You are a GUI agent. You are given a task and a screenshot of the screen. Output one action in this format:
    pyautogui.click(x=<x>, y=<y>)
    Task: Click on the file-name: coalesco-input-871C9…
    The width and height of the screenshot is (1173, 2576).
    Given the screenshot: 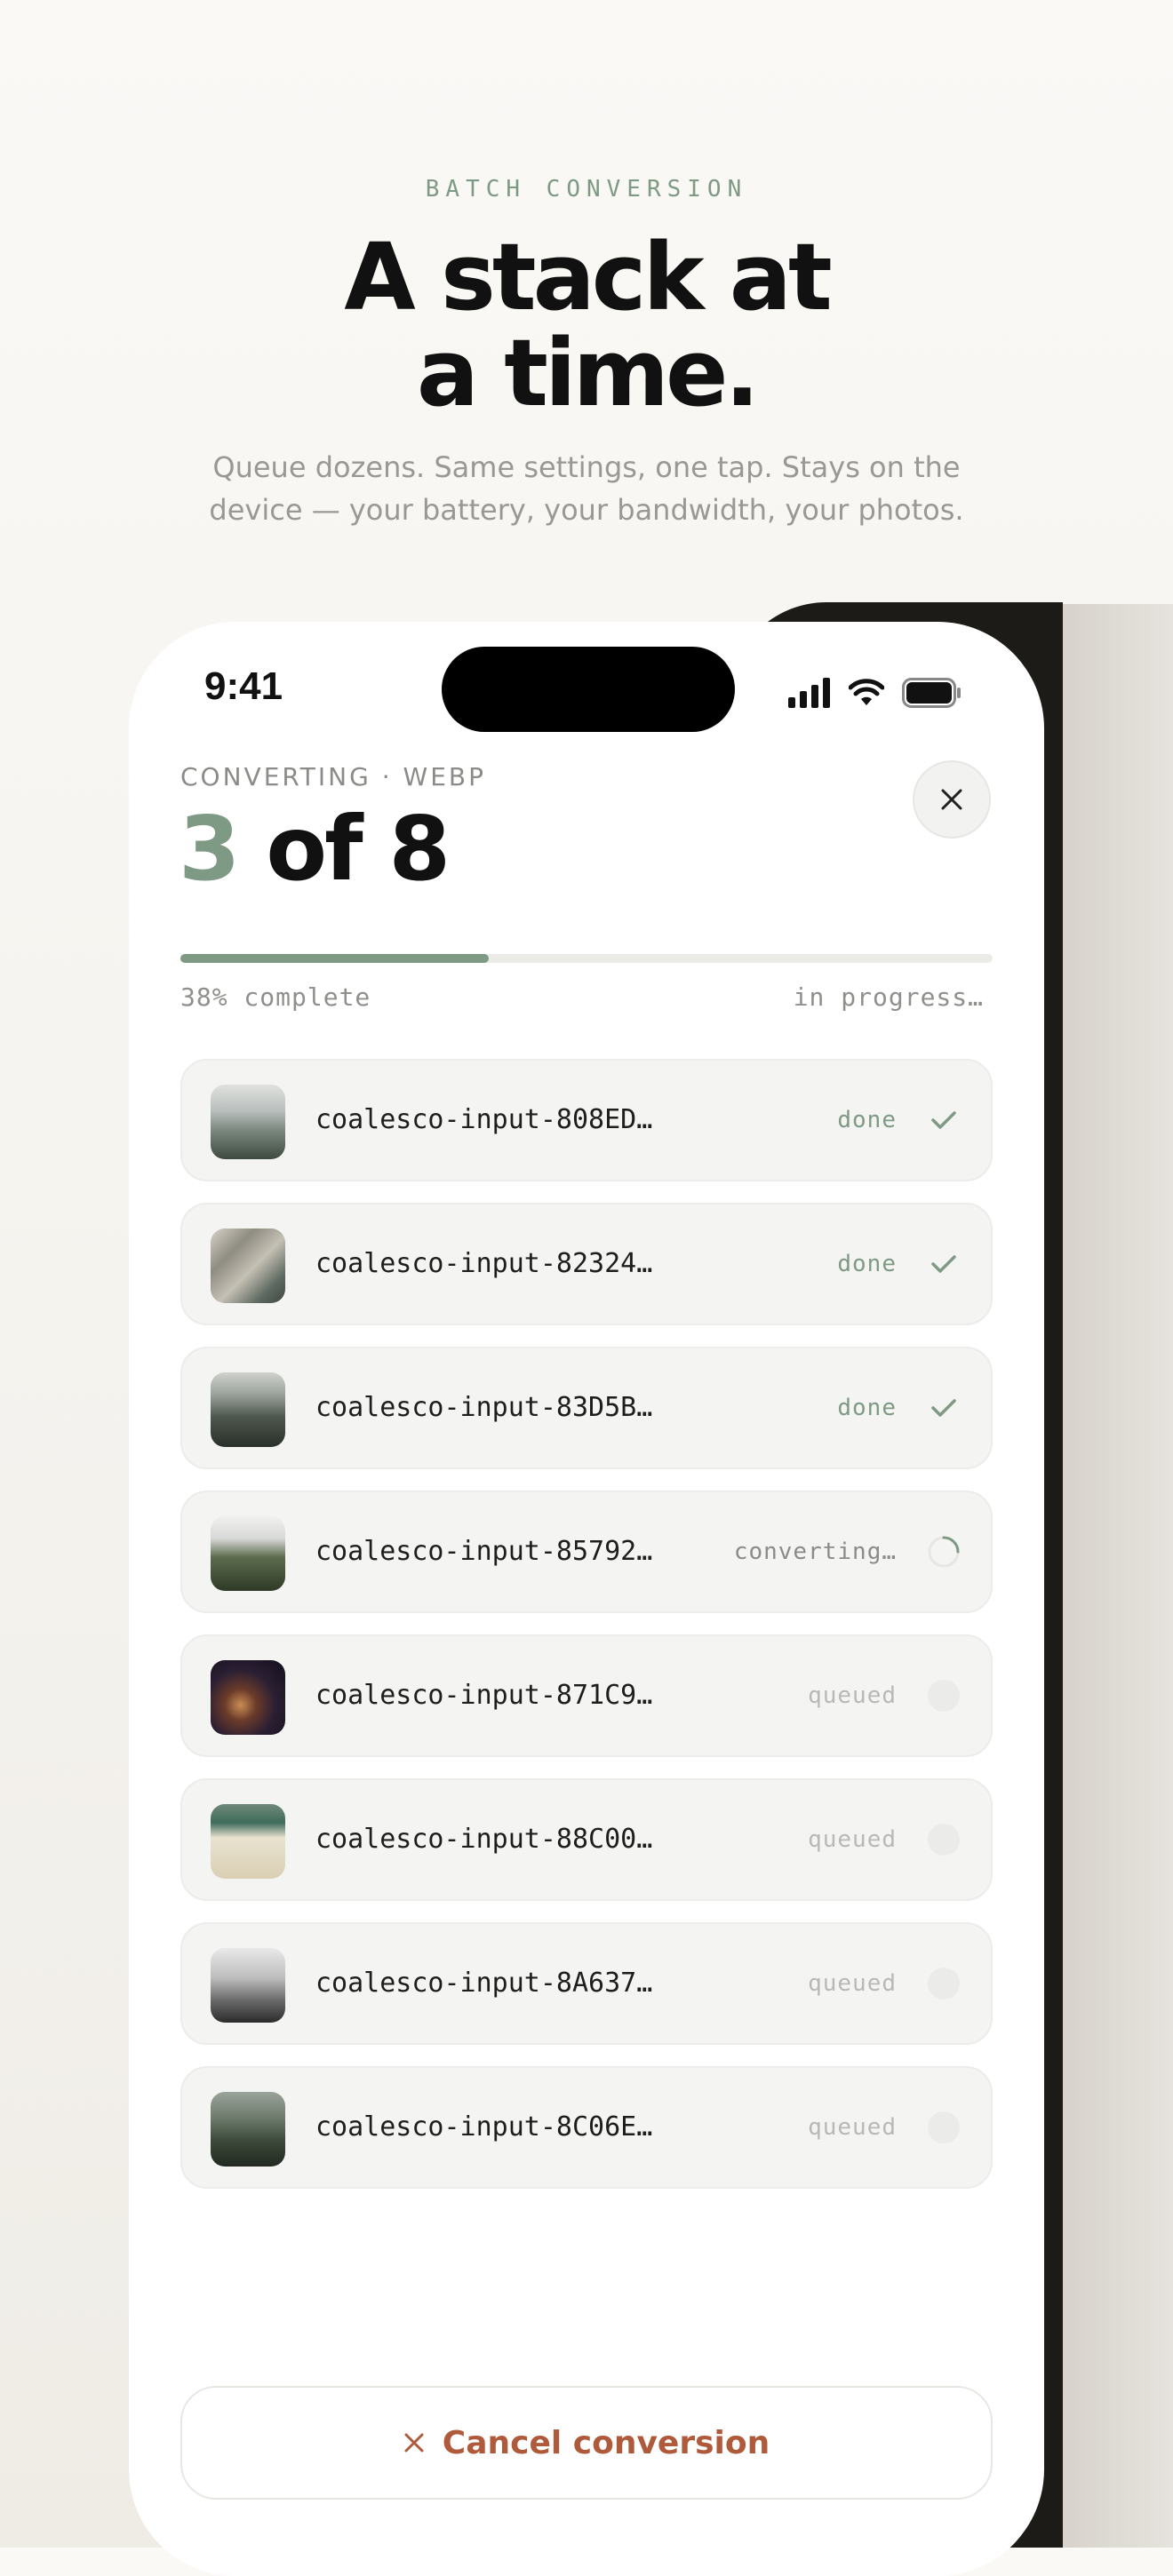 What is the action you would take?
    pyautogui.click(x=484, y=1695)
    